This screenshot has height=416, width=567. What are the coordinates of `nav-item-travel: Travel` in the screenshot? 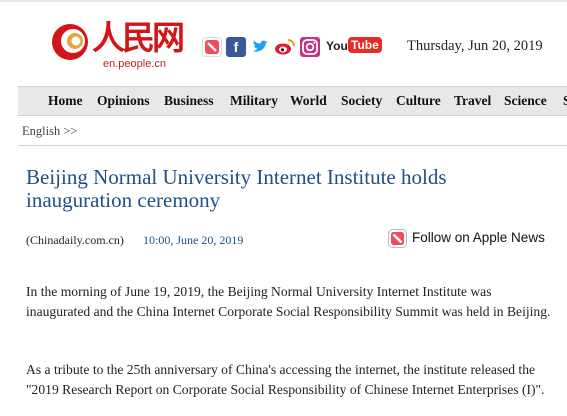 It's located at (472, 101).